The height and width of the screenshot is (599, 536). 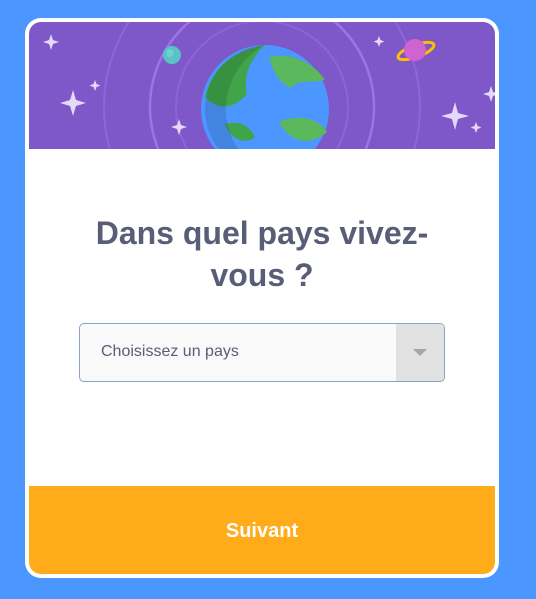 I want to click on small-planet-icon, so click(x=172, y=55).